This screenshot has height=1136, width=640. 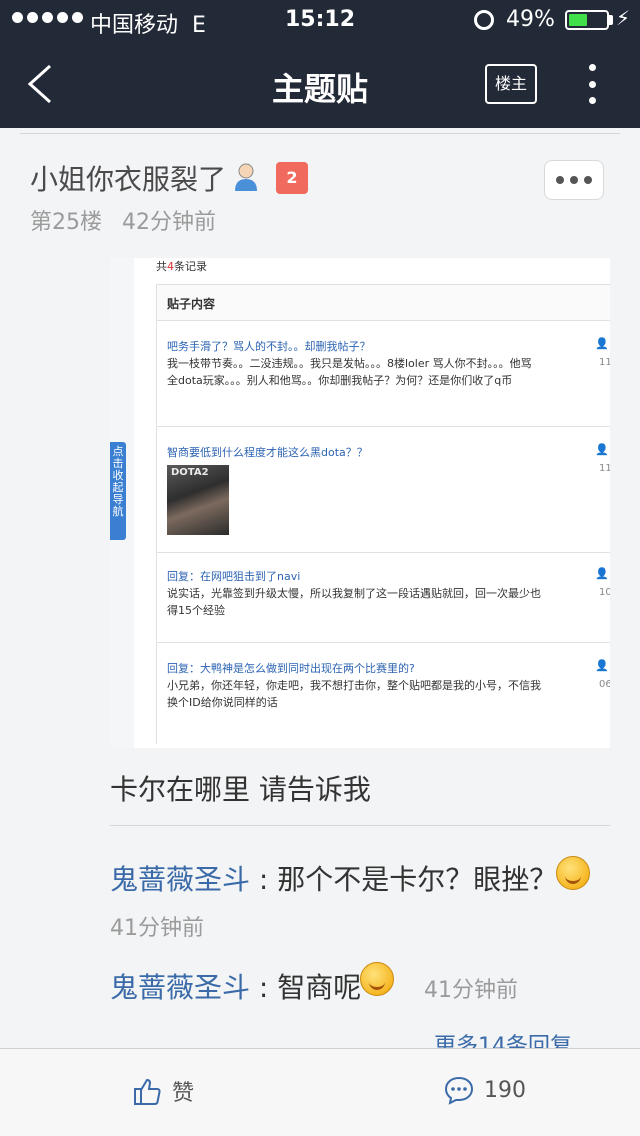 I want to click on dota-poster-image: DOTA2, so click(x=198, y=500).